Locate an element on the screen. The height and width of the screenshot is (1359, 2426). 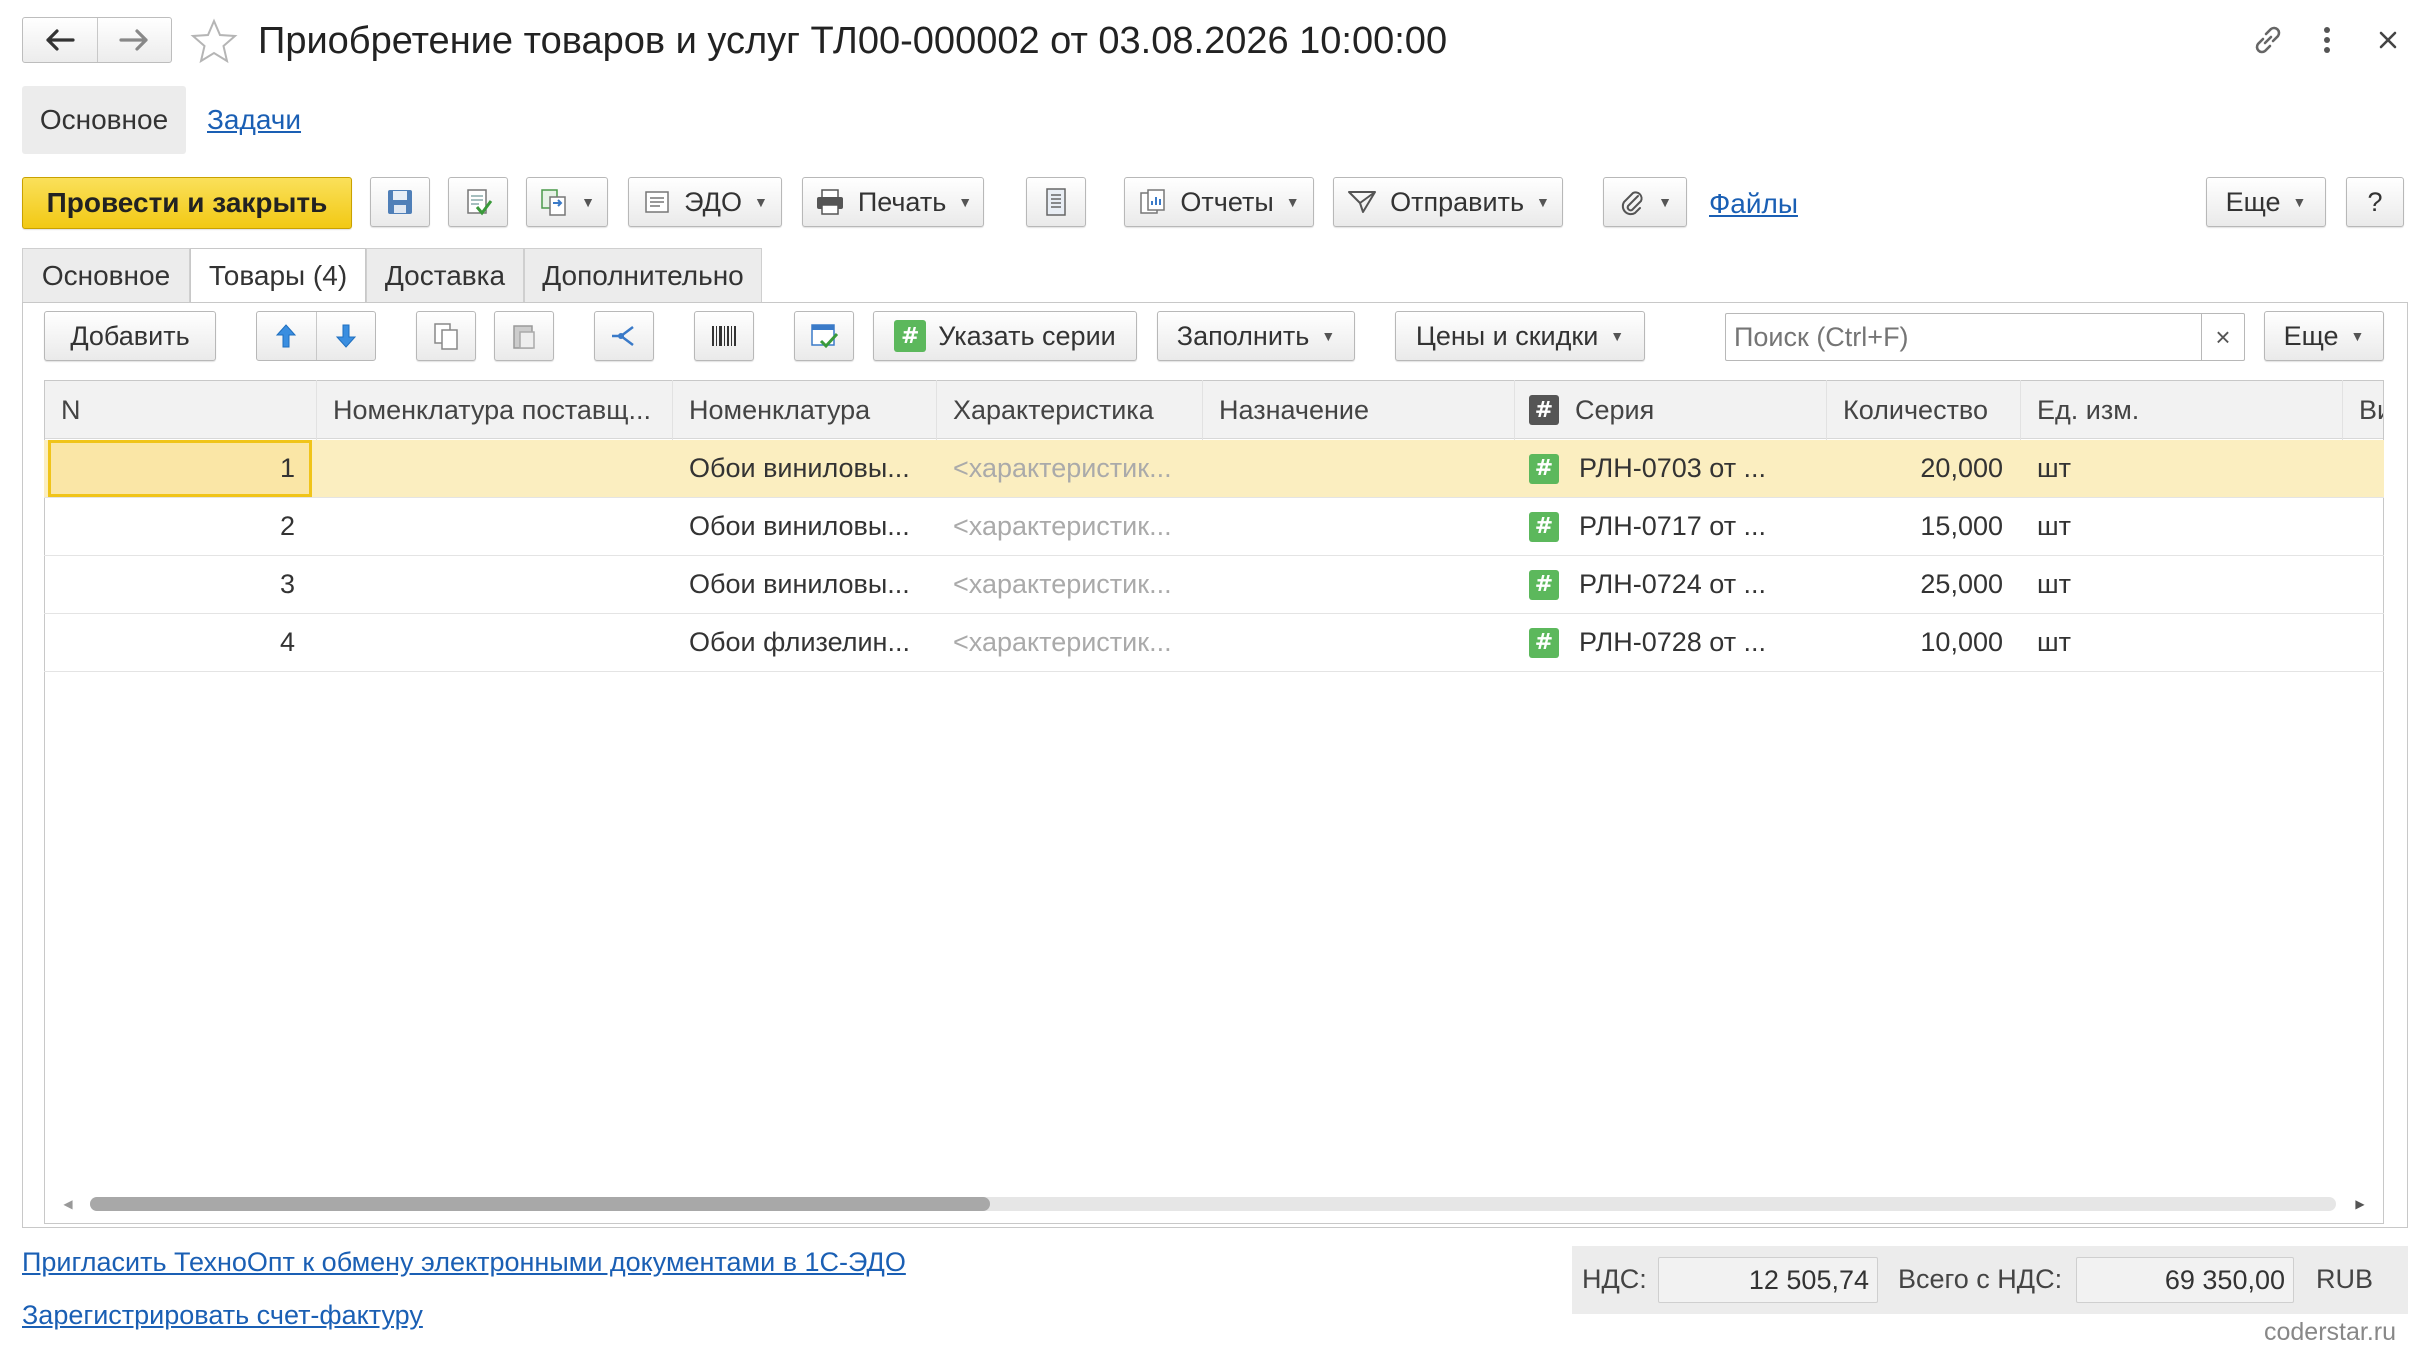
link-icon is located at coordinates (2268, 40).